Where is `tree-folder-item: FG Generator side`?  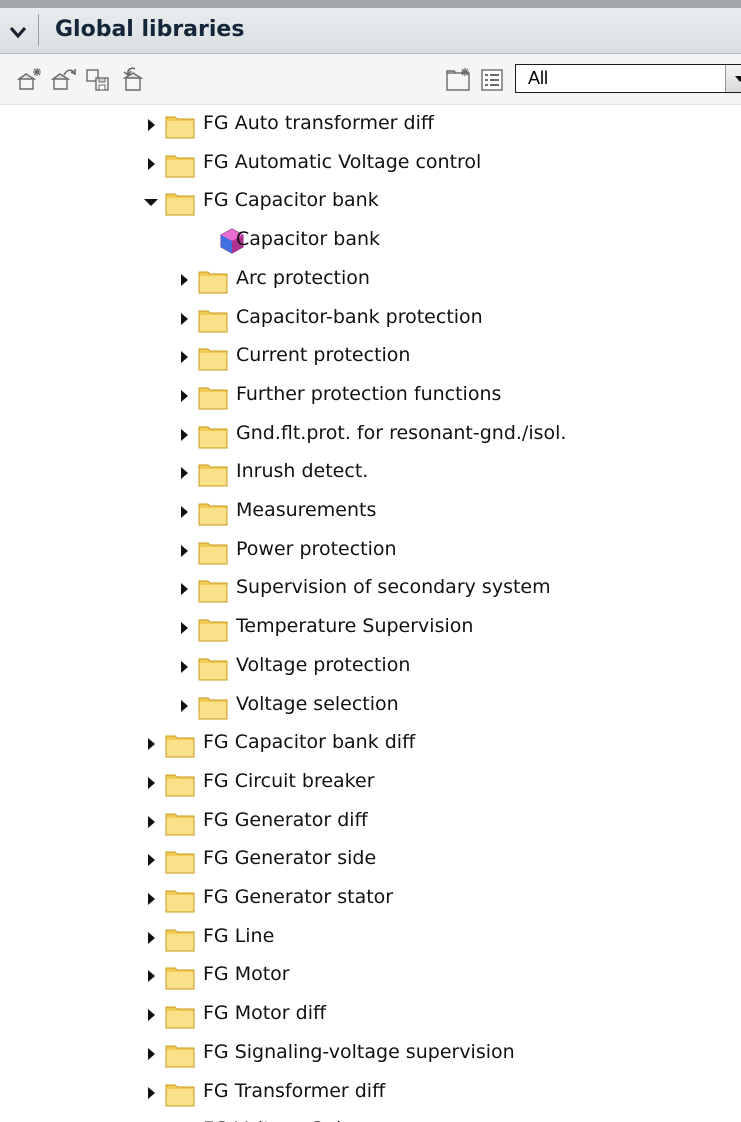
tree-folder-item: FG Generator side is located at coordinates (370, 860).